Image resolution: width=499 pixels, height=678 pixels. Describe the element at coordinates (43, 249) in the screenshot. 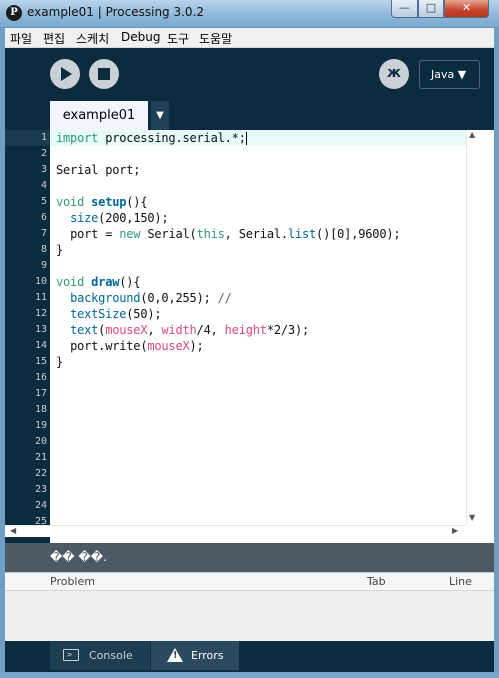

I see `line-number: 8` at that location.